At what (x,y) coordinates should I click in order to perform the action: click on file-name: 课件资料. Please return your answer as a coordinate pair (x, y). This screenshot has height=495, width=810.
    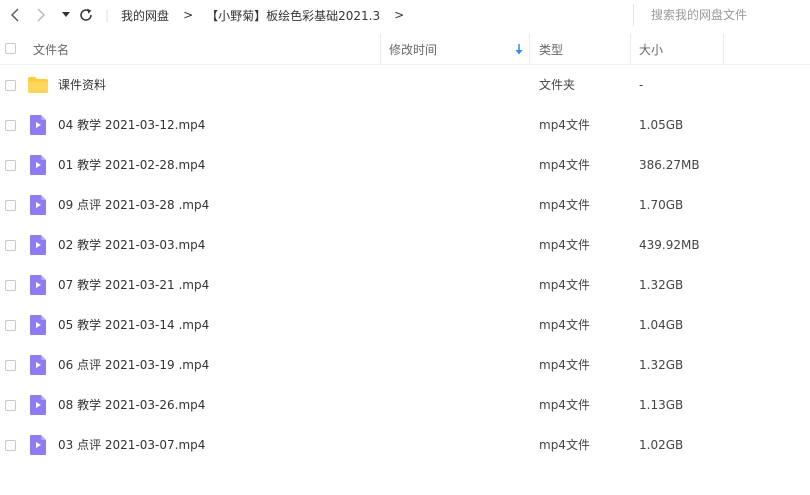
    Looking at the image, I should click on (82, 85).